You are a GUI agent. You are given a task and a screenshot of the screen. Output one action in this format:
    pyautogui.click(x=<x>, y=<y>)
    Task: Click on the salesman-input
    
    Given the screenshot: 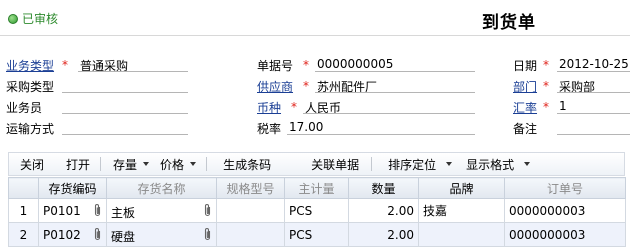 What is the action you would take?
    pyautogui.click(x=125, y=105)
    